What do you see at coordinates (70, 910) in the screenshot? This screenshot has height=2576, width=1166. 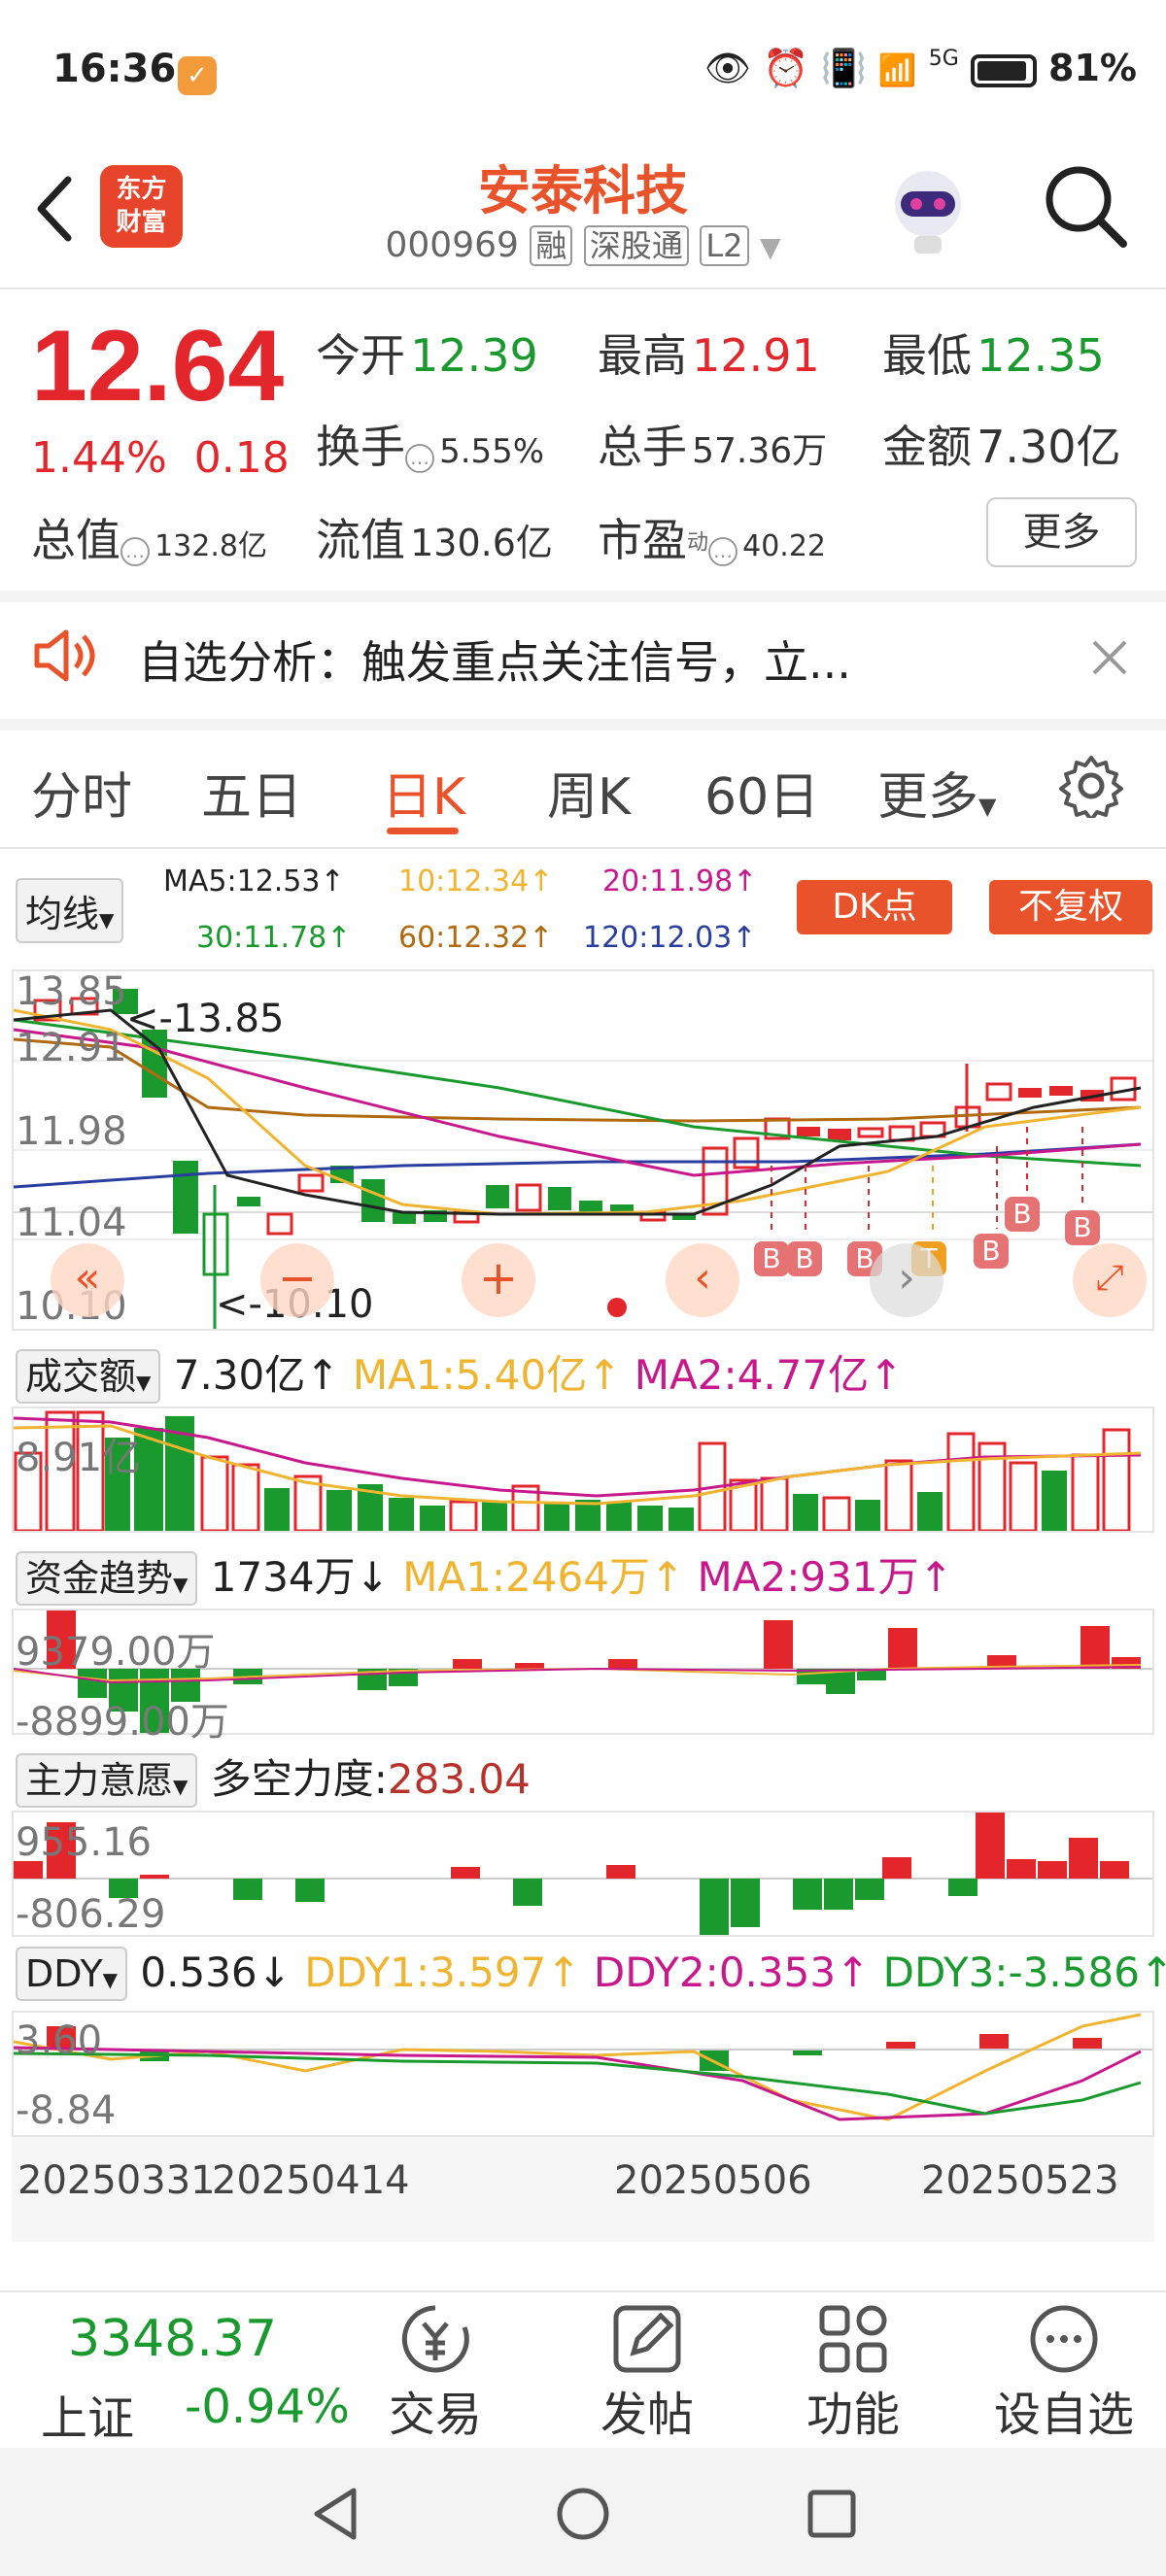 I see `ma-selector: 均线▼` at bounding box center [70, 910].